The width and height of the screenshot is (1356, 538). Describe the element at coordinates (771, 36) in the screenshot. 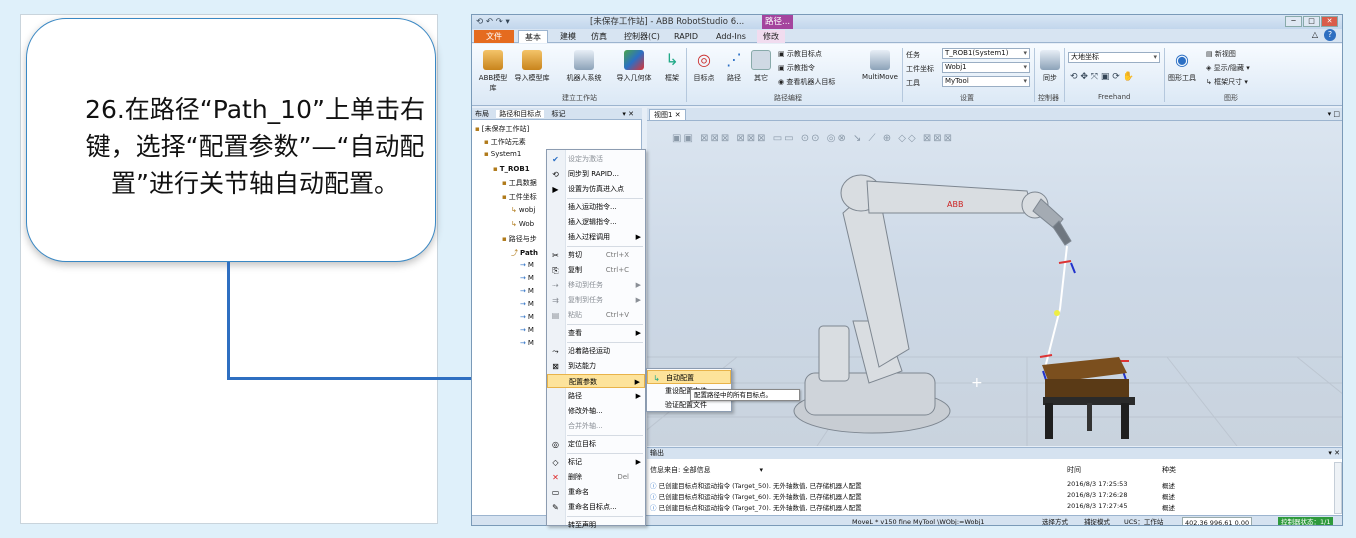

I see `tab-modify: 修改` at that location.